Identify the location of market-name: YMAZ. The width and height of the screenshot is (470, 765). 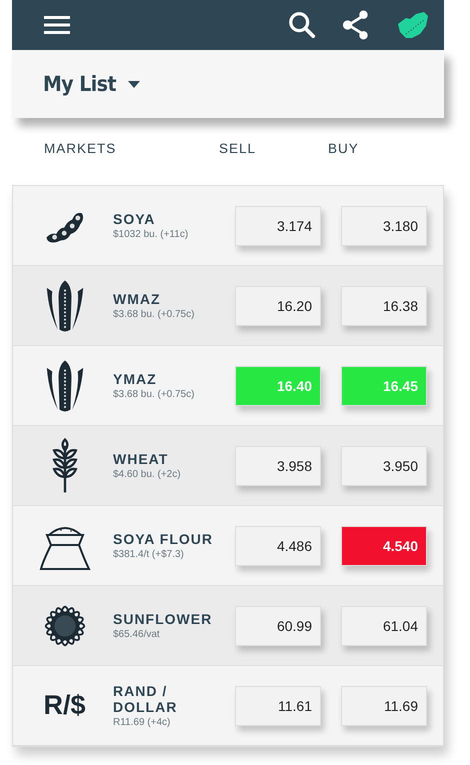
(135, 379).